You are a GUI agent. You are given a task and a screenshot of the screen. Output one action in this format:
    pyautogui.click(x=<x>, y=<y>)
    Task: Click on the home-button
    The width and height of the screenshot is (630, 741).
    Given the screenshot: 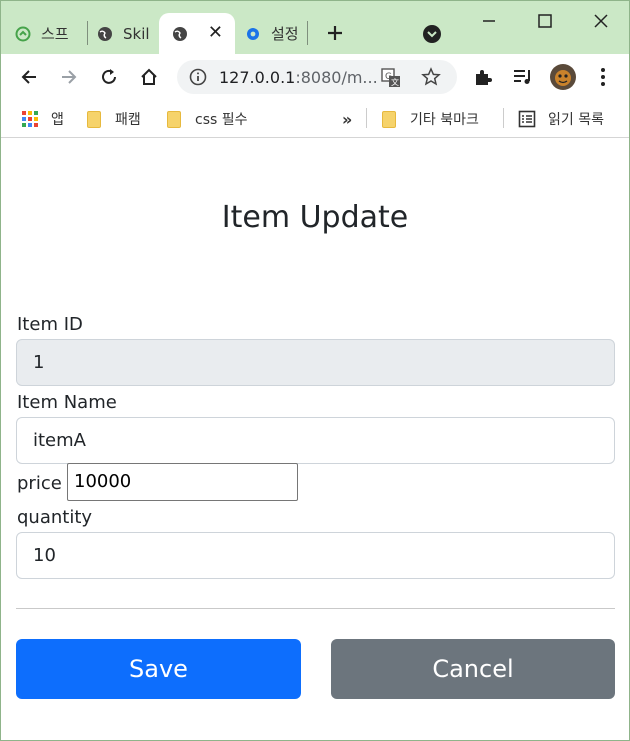 What is the action you would take?
    pyautogui.click(x=149, y=77)
    